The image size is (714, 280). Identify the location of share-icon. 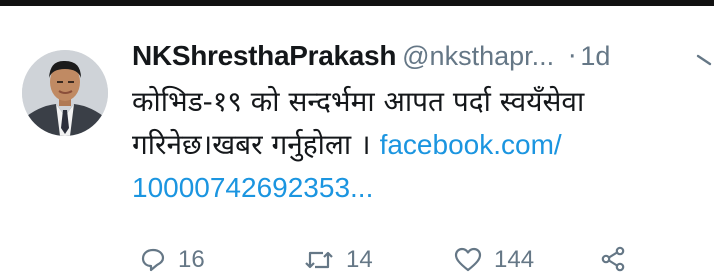
(613, 259).